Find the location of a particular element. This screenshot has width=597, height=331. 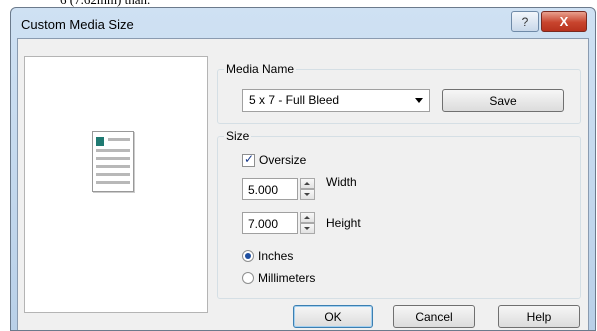

oversize-checkbox: ✓ is located at coordinates (248, 159).